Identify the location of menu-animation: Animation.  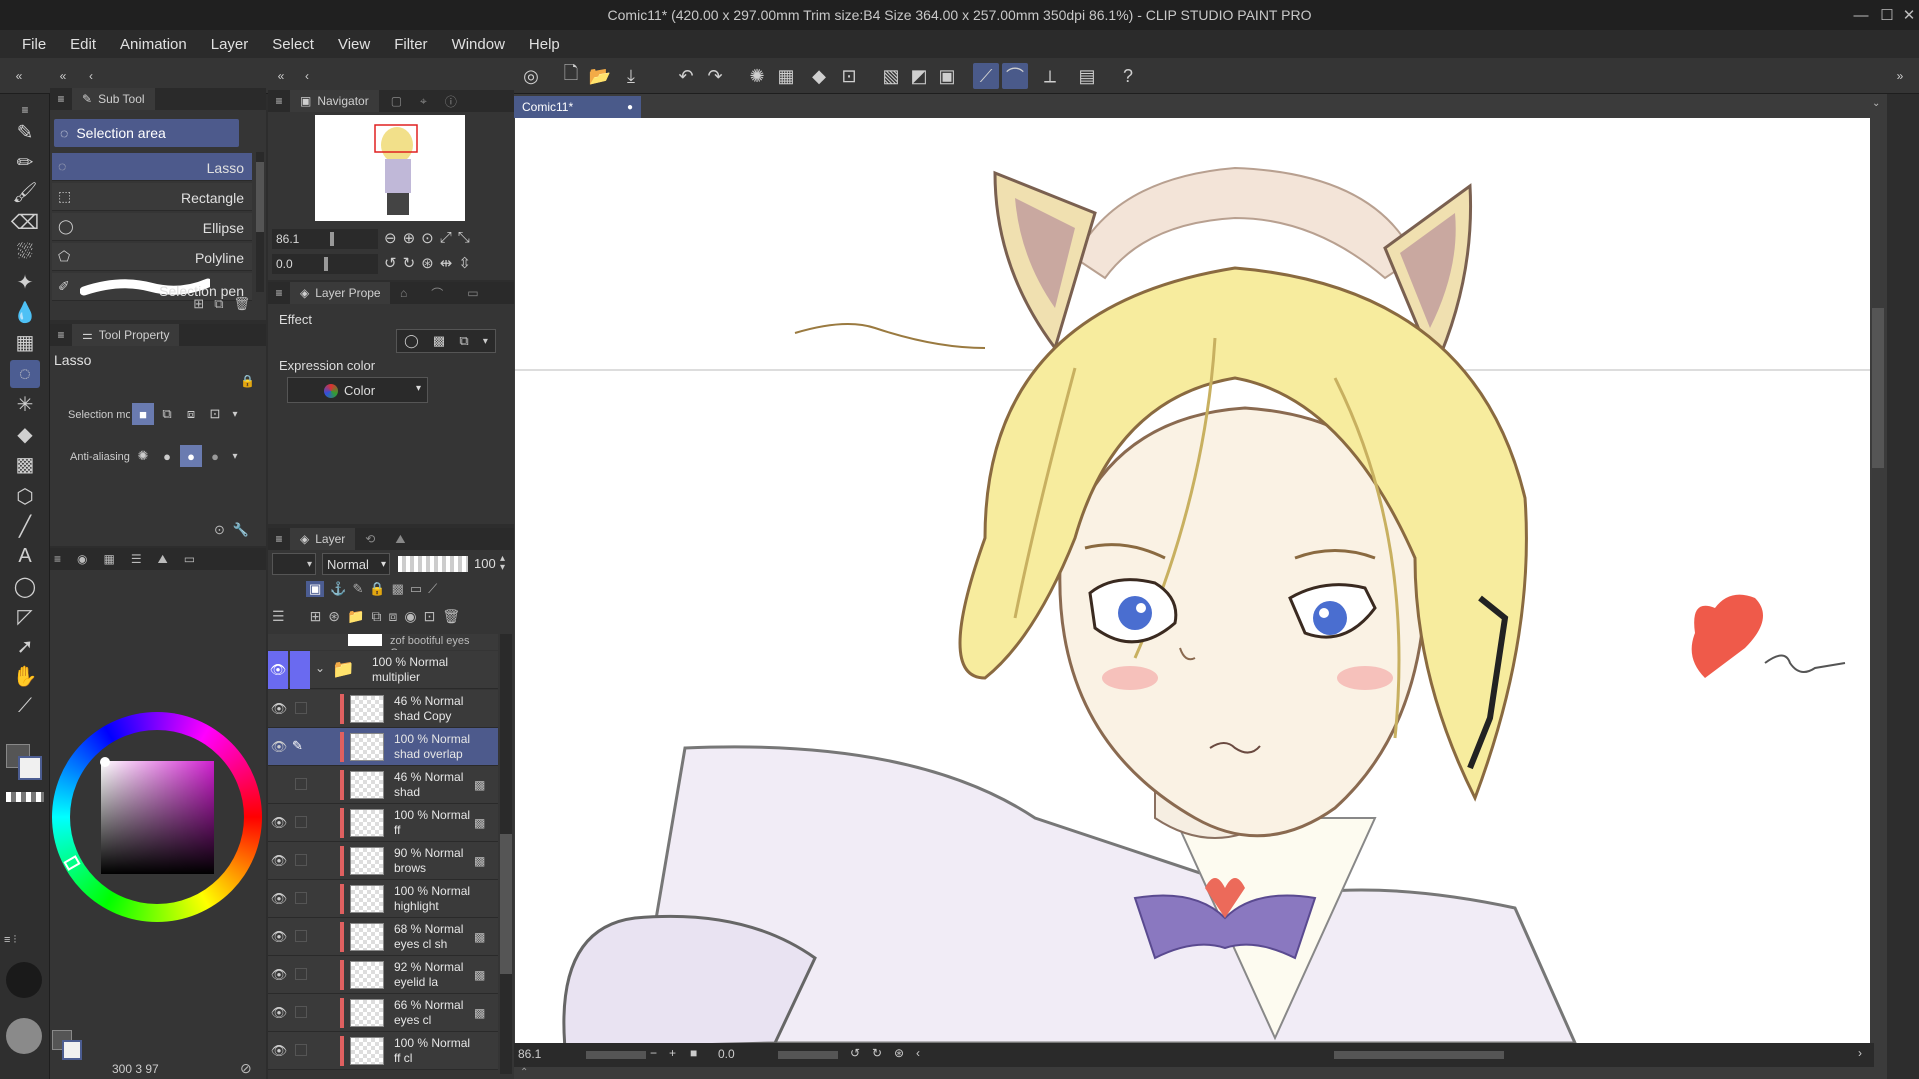
(153, 44).